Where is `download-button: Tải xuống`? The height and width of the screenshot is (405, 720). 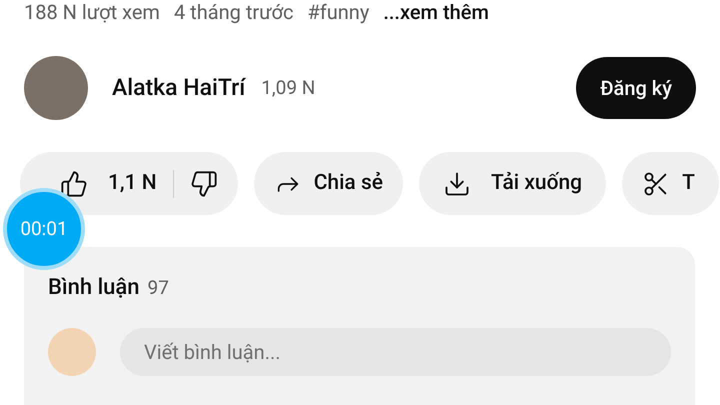
download-button: Tải xuống is located at coordinates (512, 183).